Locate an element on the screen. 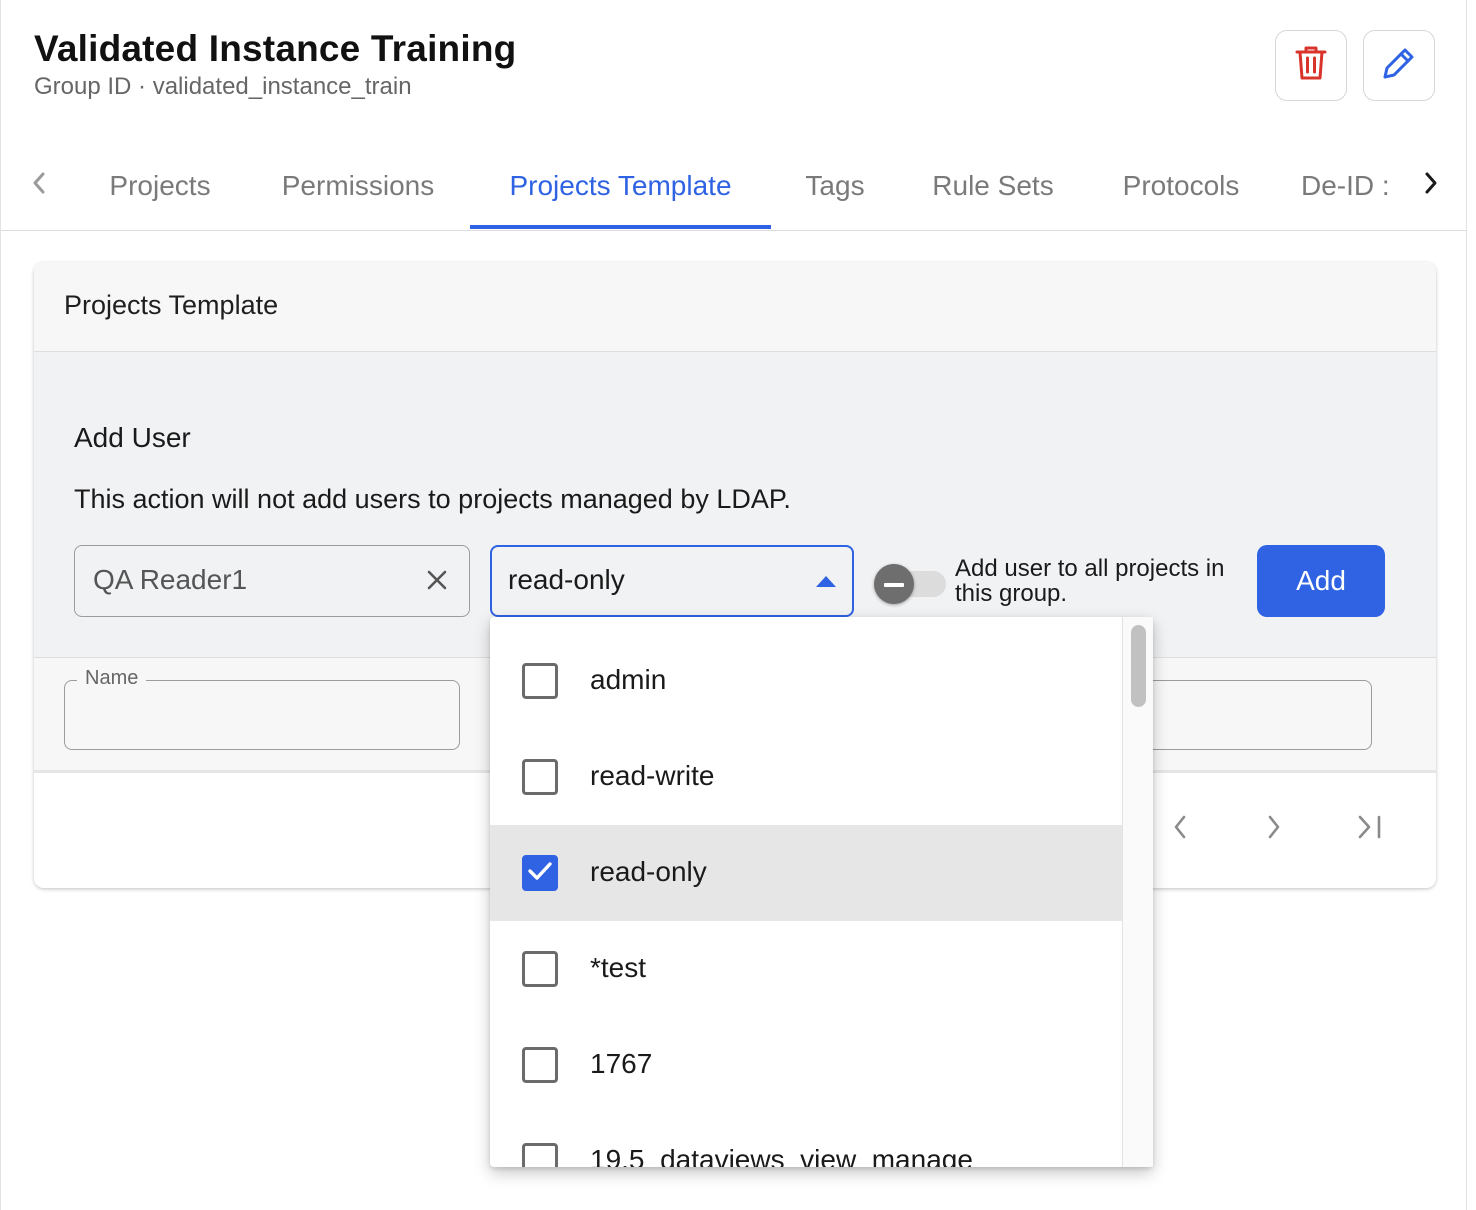 Image resolution: width=1476 pixels, height=1210 pixels. role-select: read-only is located at coordinates (672, 581).